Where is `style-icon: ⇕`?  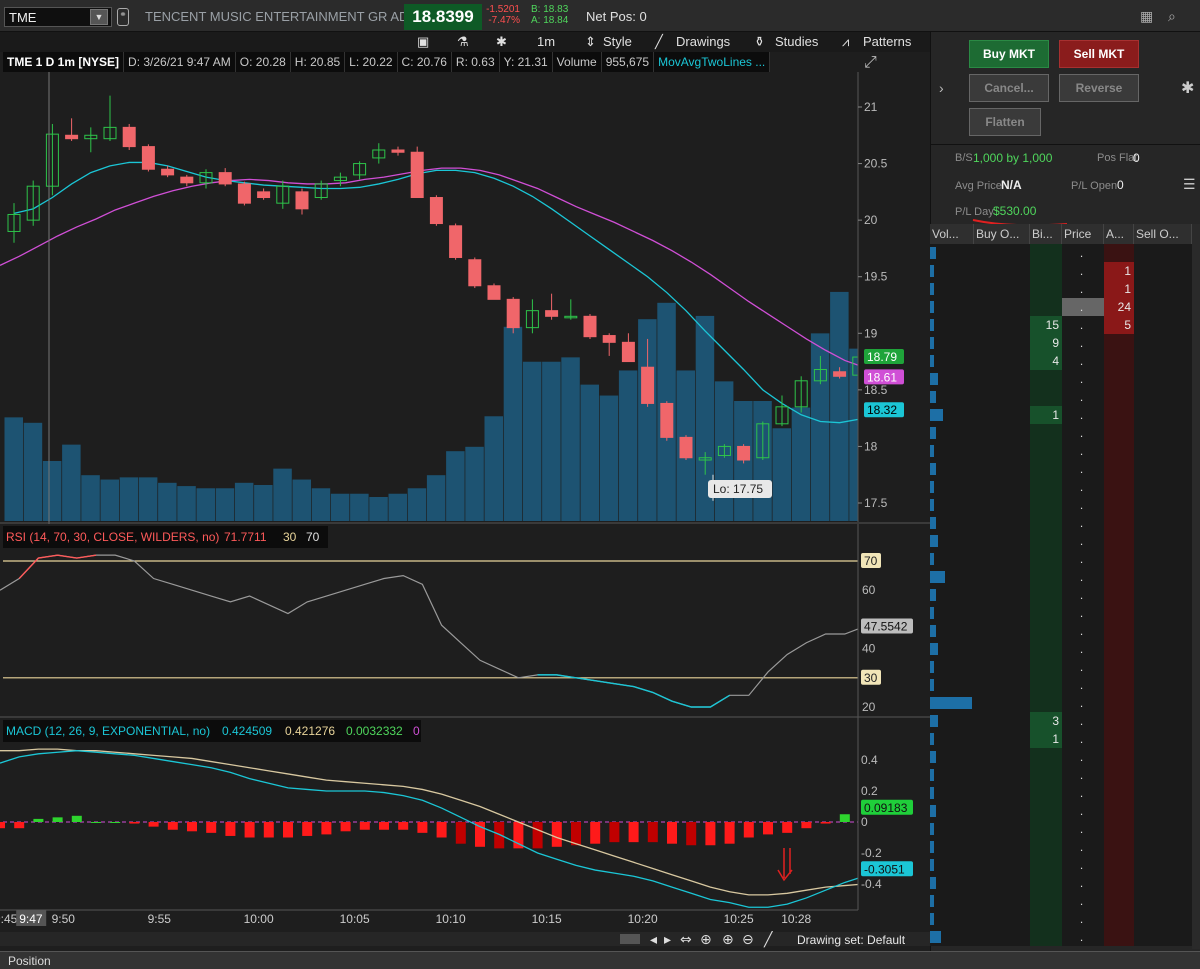
style-icon: ⇕ is located at coordinates (590, 42).